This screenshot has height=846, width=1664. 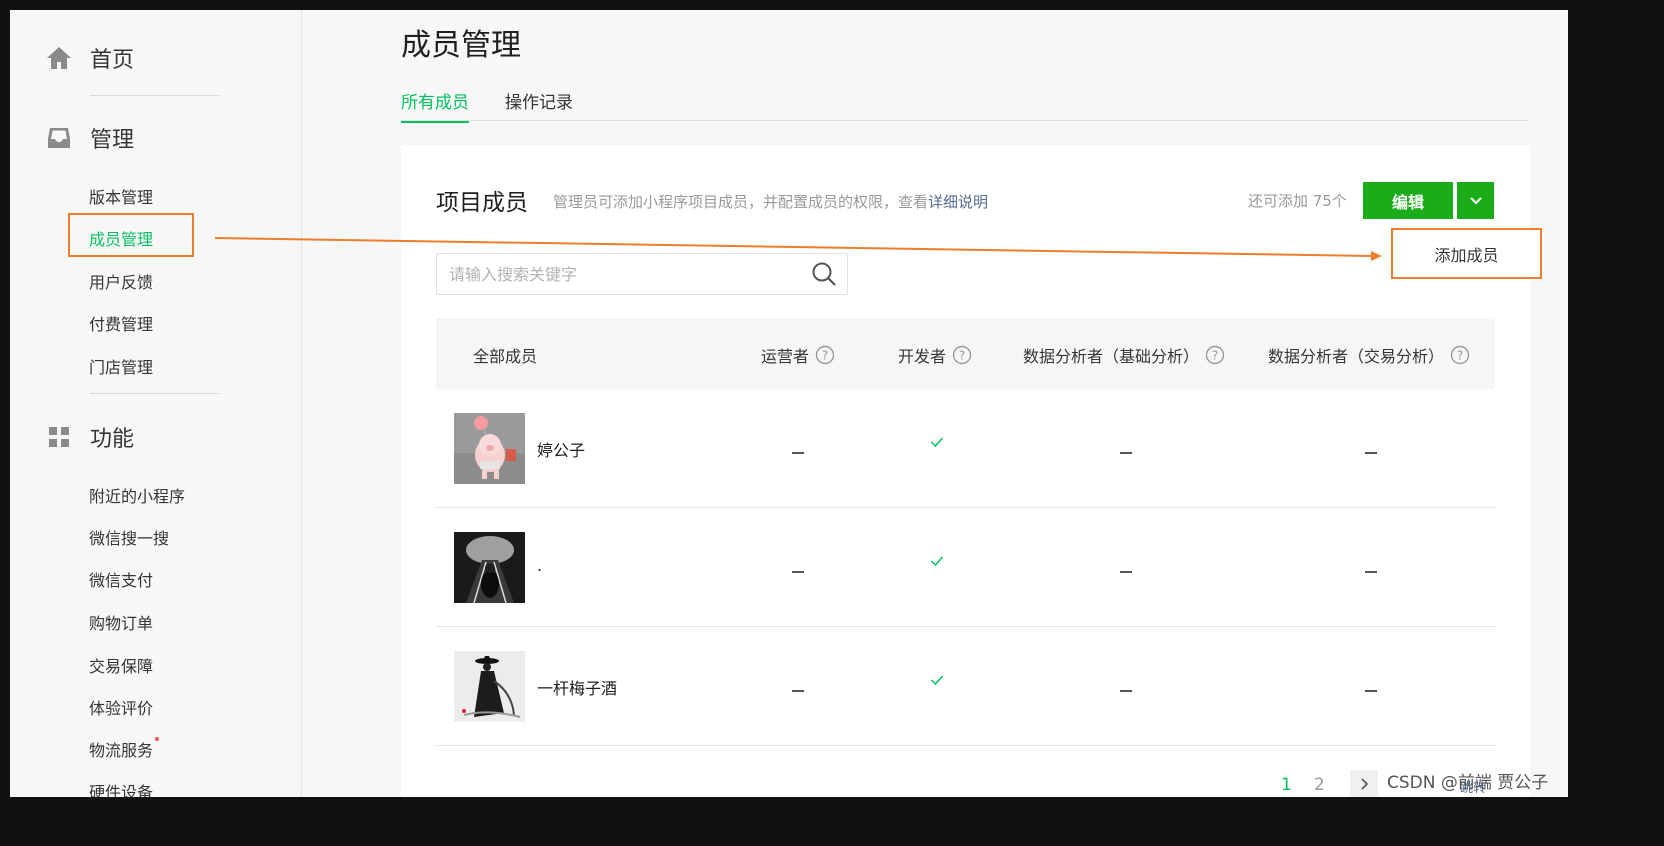 What do you see at coordinates (121, 622) in the screenshot?
I see `sidebar-item-orders: 购物订单` at bounding box center [121, 622].